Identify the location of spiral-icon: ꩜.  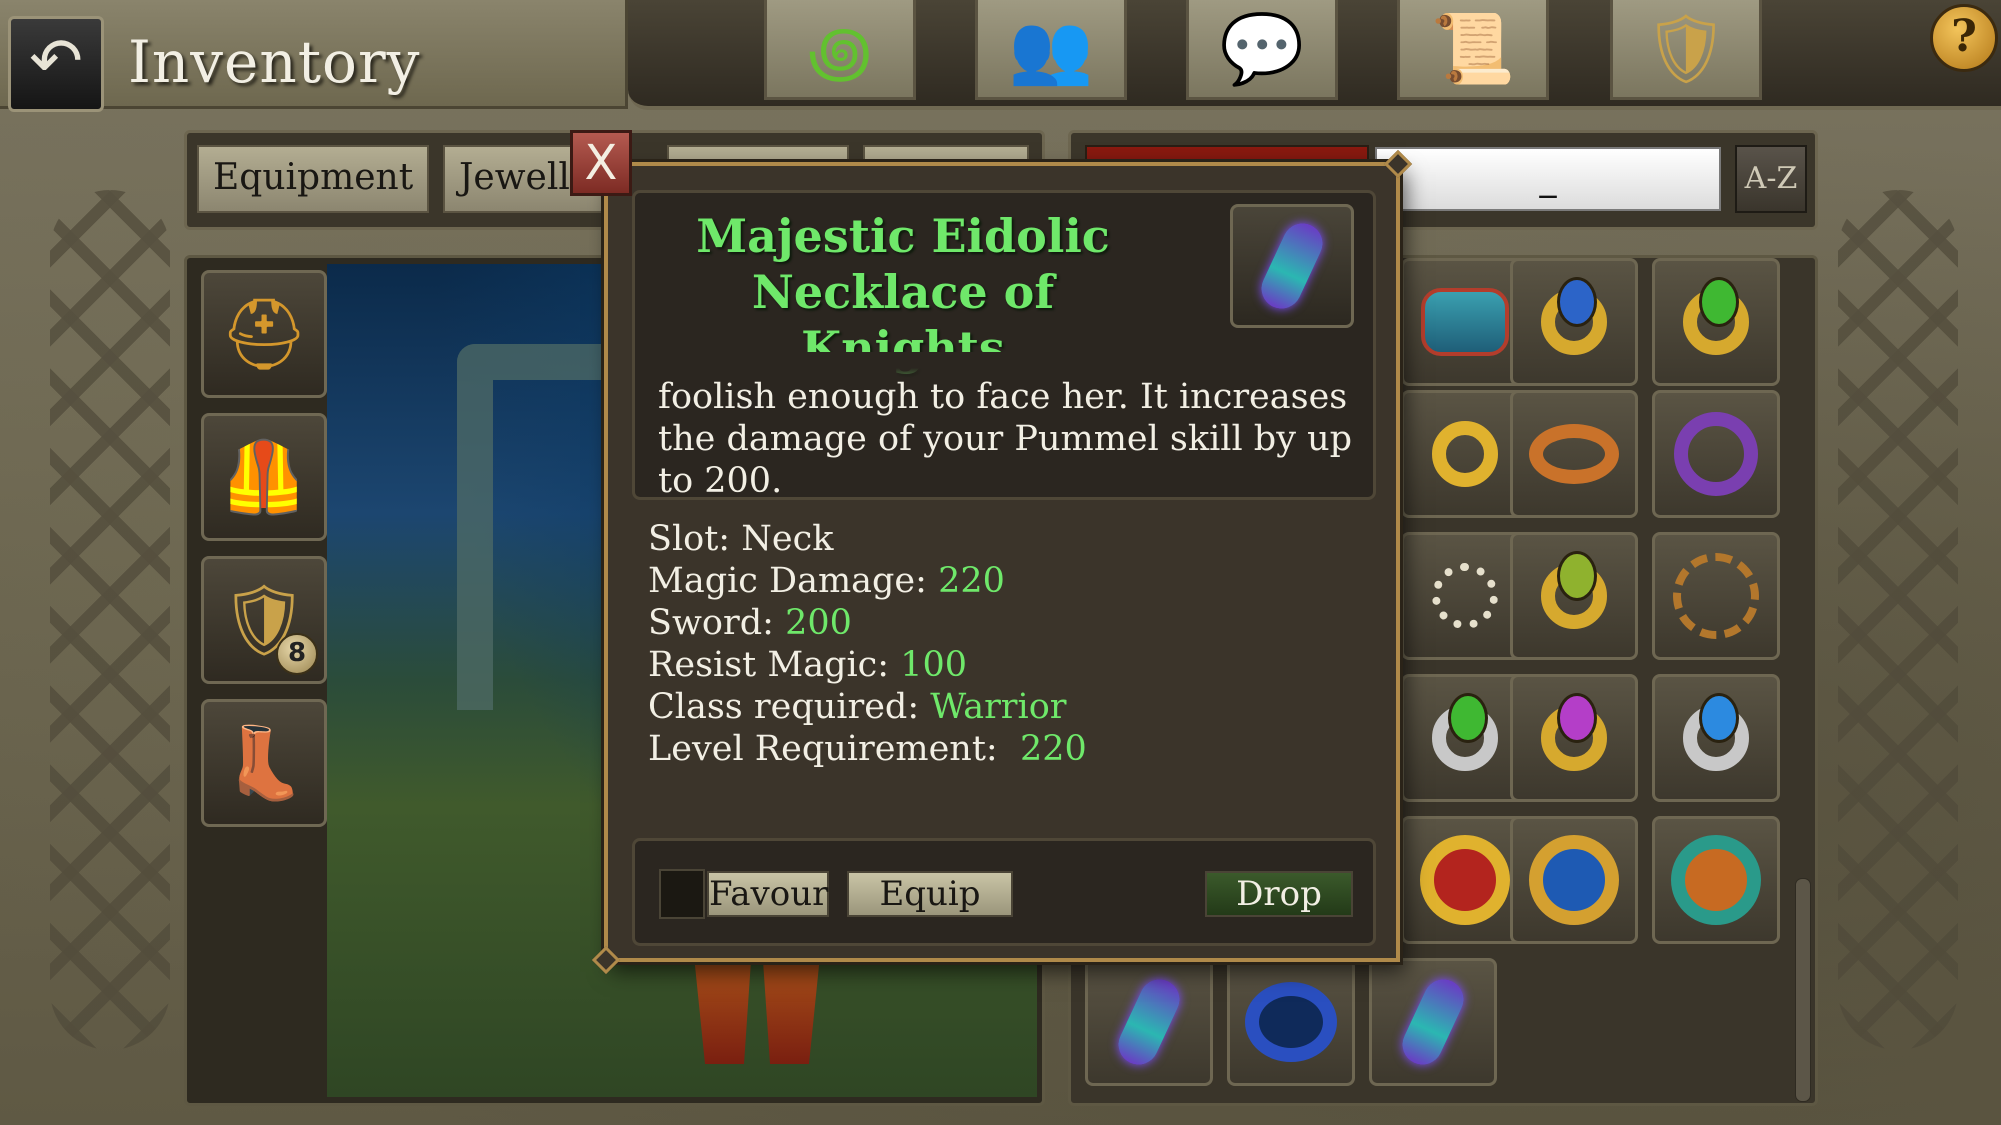
(840, 52).